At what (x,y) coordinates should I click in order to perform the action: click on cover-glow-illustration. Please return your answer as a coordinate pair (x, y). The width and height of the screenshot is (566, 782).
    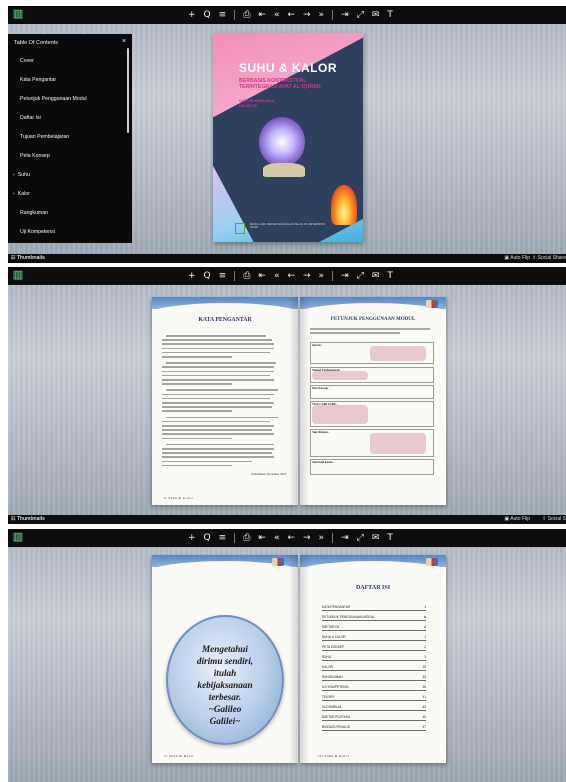
    Looking at the image, I should click on (282, 142).